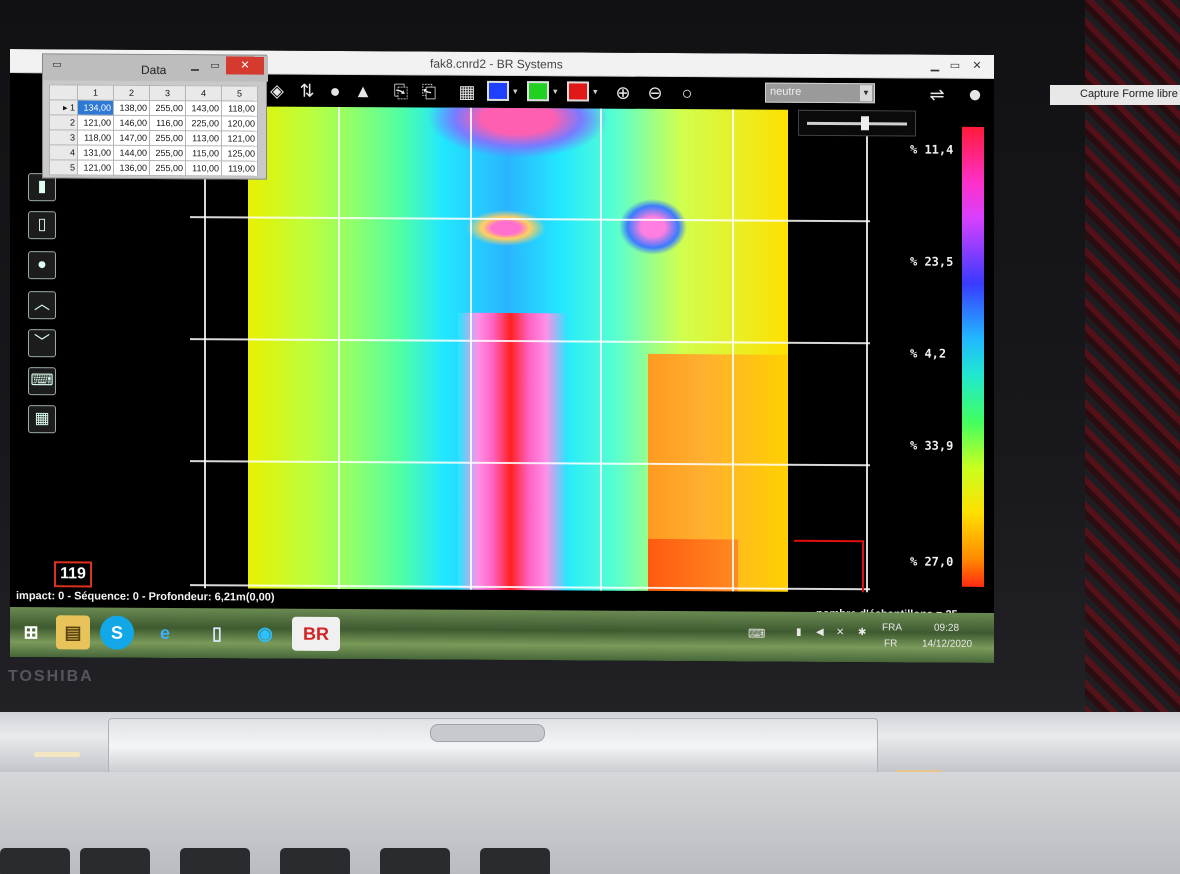  I want to click on clock-time: 09:28, so click(946, 628).